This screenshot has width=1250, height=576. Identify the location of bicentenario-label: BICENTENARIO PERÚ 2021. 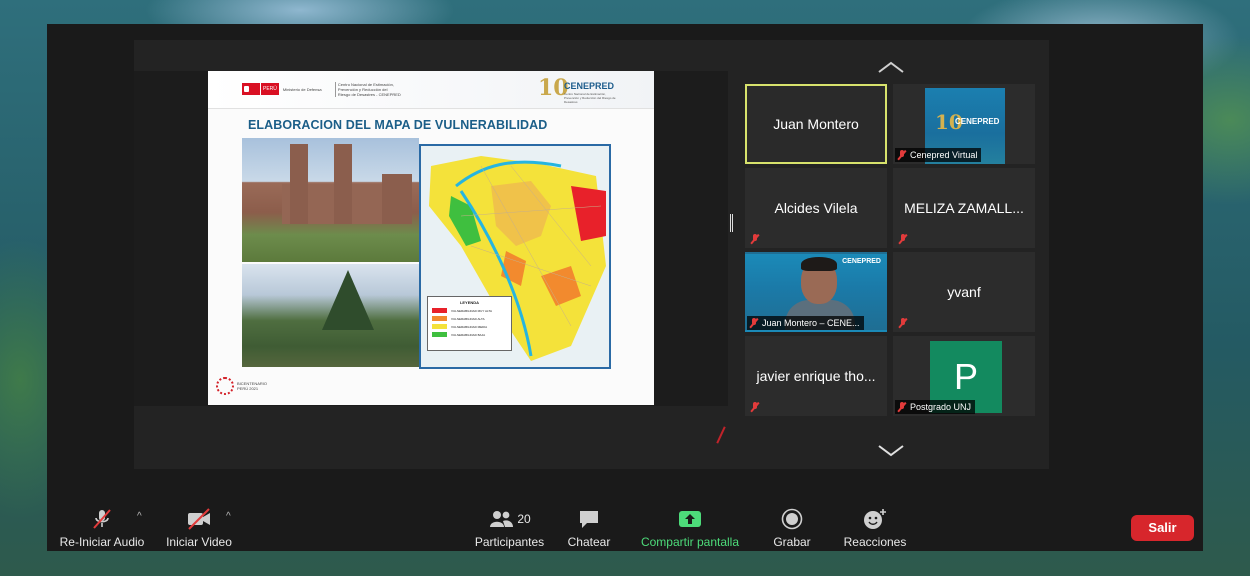
(252, 386).